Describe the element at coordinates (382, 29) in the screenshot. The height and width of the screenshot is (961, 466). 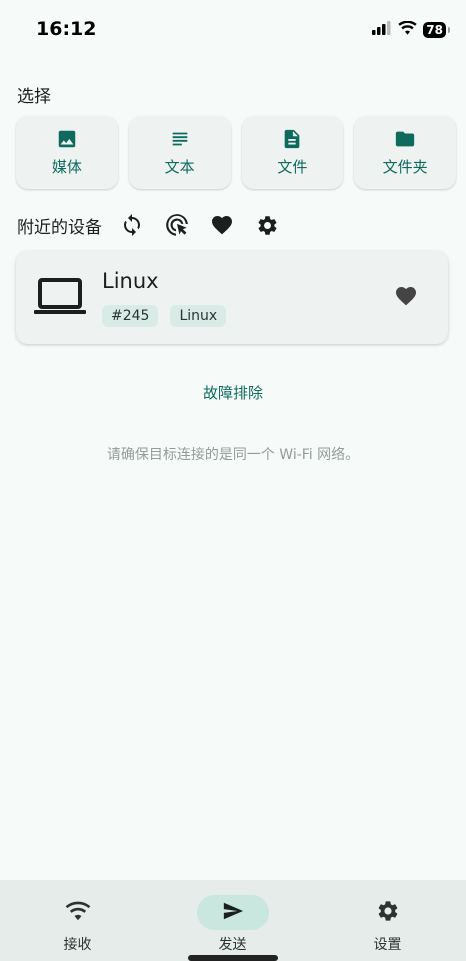
I see `cellular-signal-icon` at that location.